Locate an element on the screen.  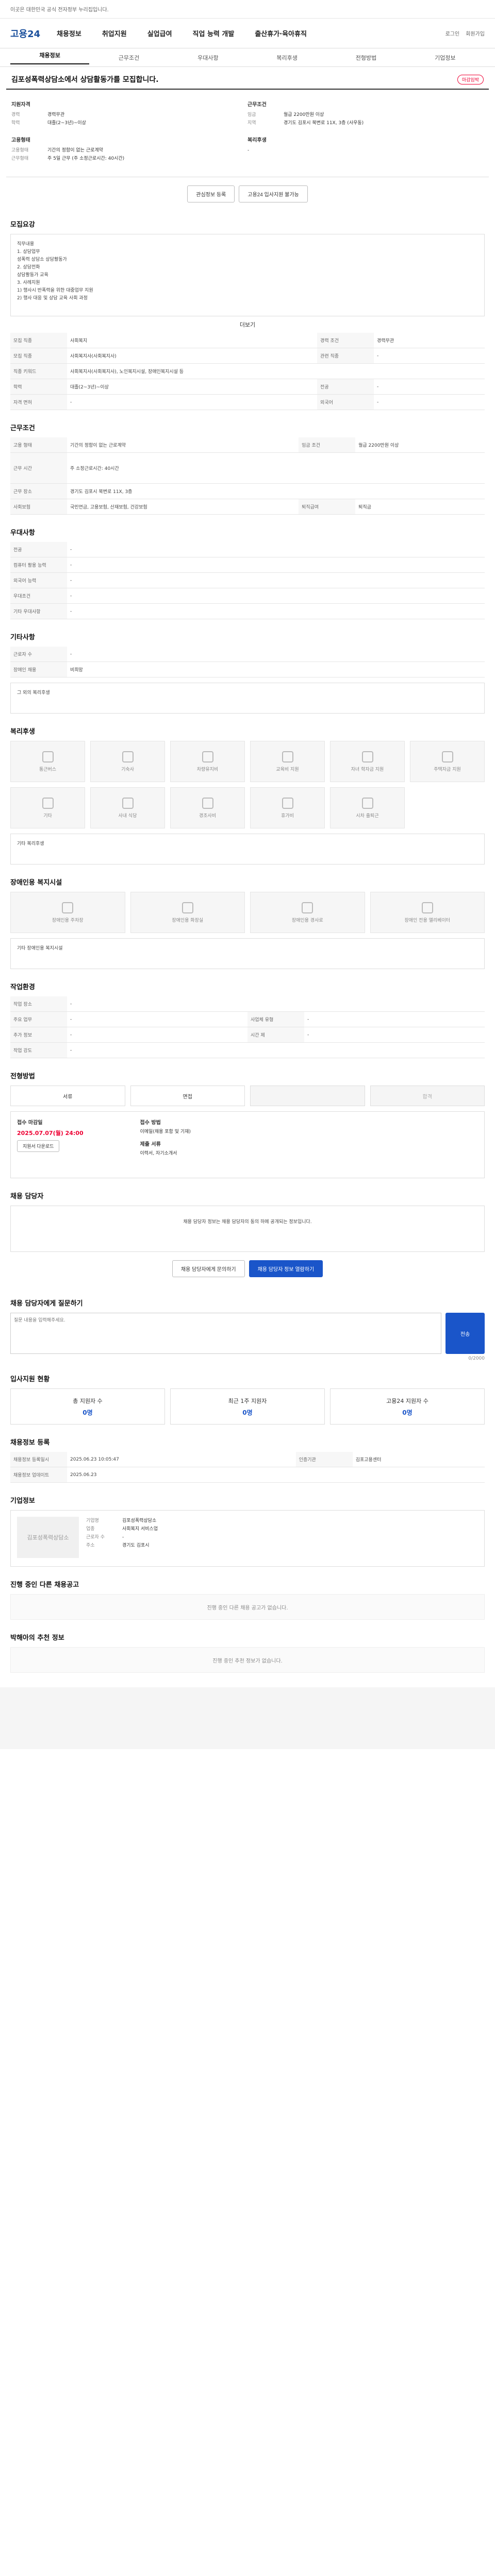
table-row: 우대조건 - is located at coordinates (247, 596).